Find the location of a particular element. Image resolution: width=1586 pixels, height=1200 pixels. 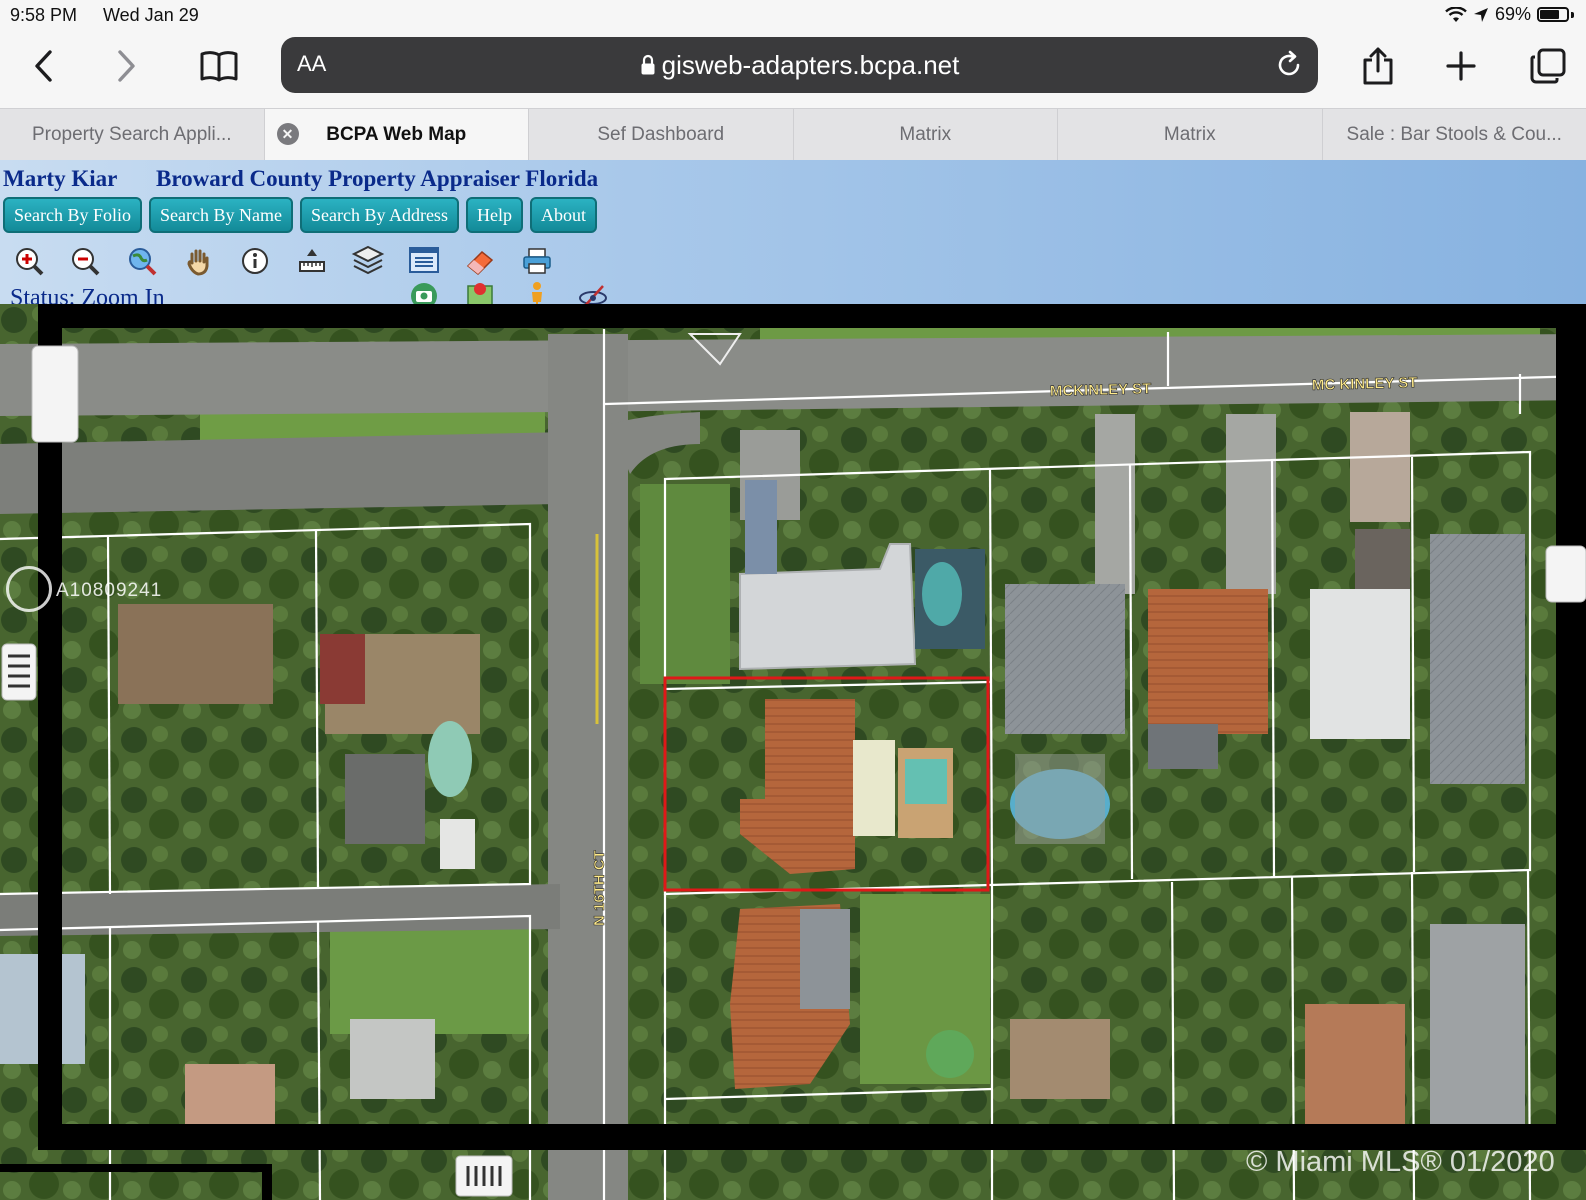

tabs-icon is located at coordinates (1548, 66).